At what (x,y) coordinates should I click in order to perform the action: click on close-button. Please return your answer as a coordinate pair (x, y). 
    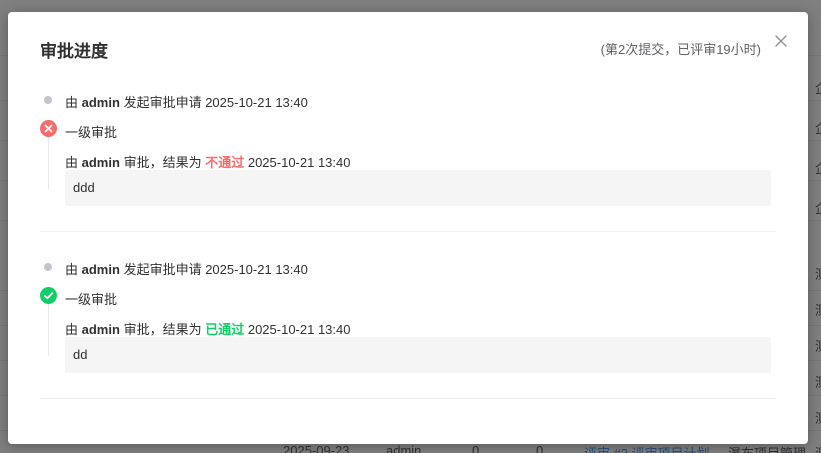
    Looking at the image, I should click on (781, 41).